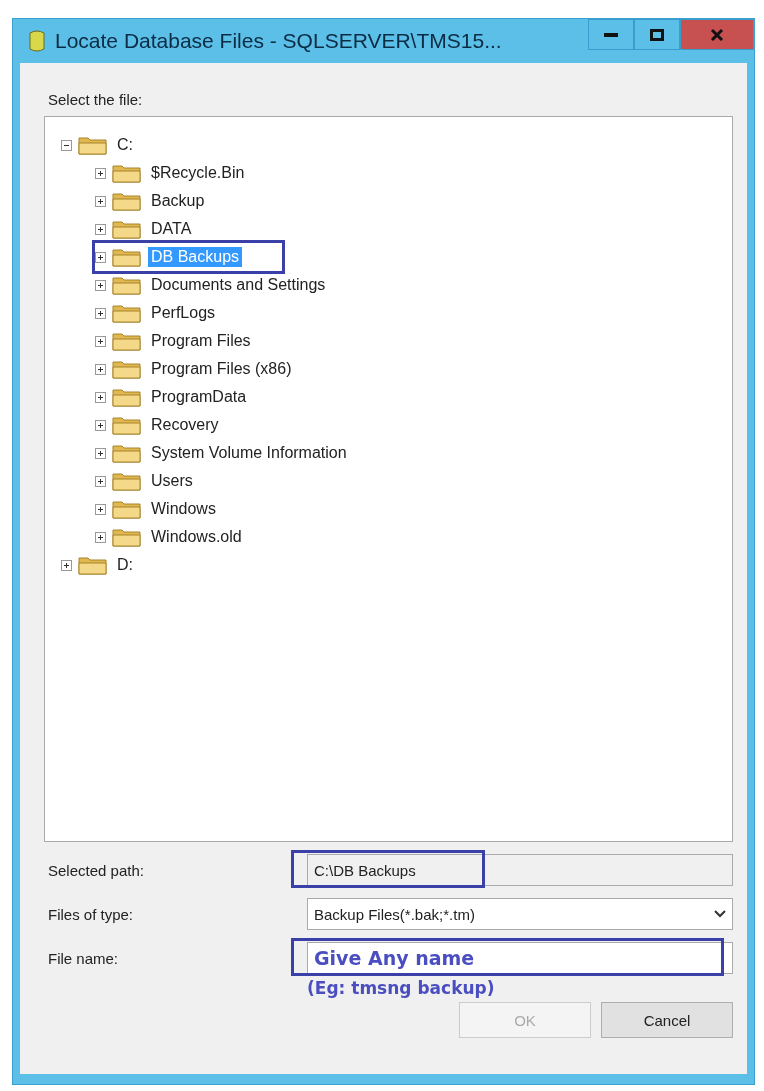  I want to click on close-button, so click(717, 34).